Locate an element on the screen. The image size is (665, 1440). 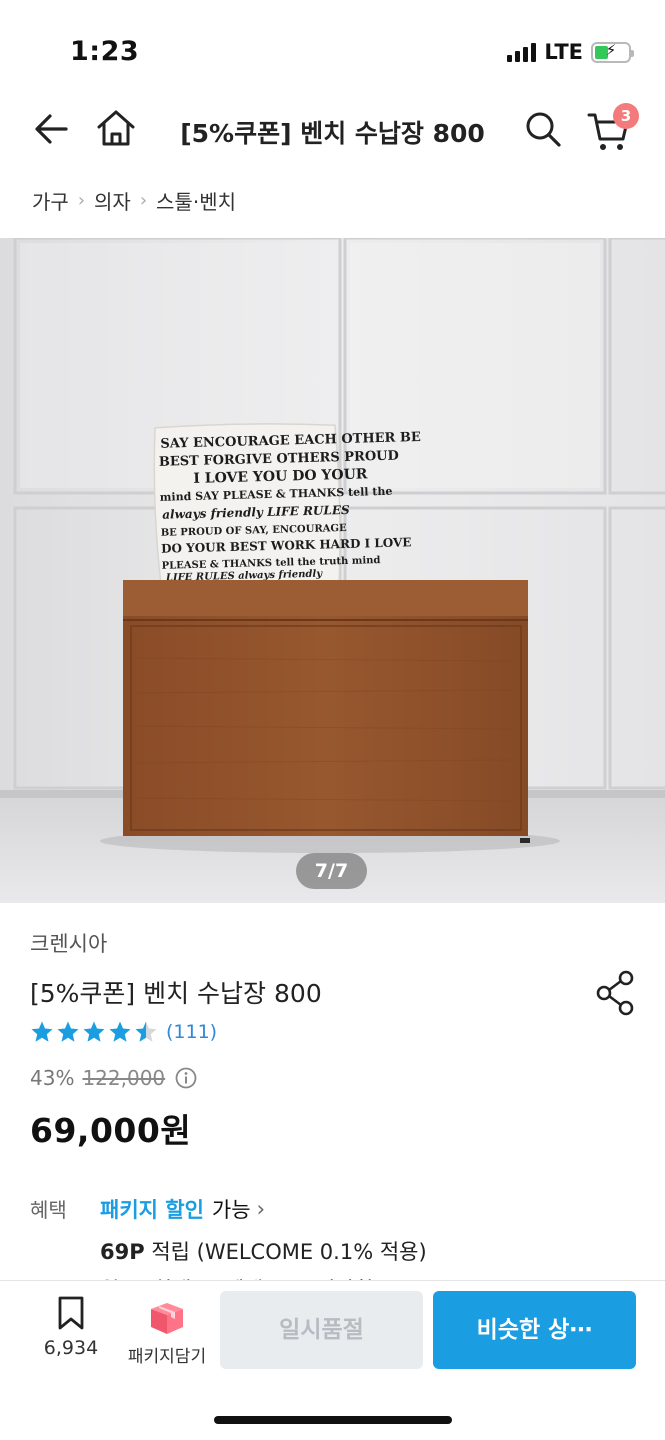
rating-stars: (111) is located at coordinates (123, 1032).